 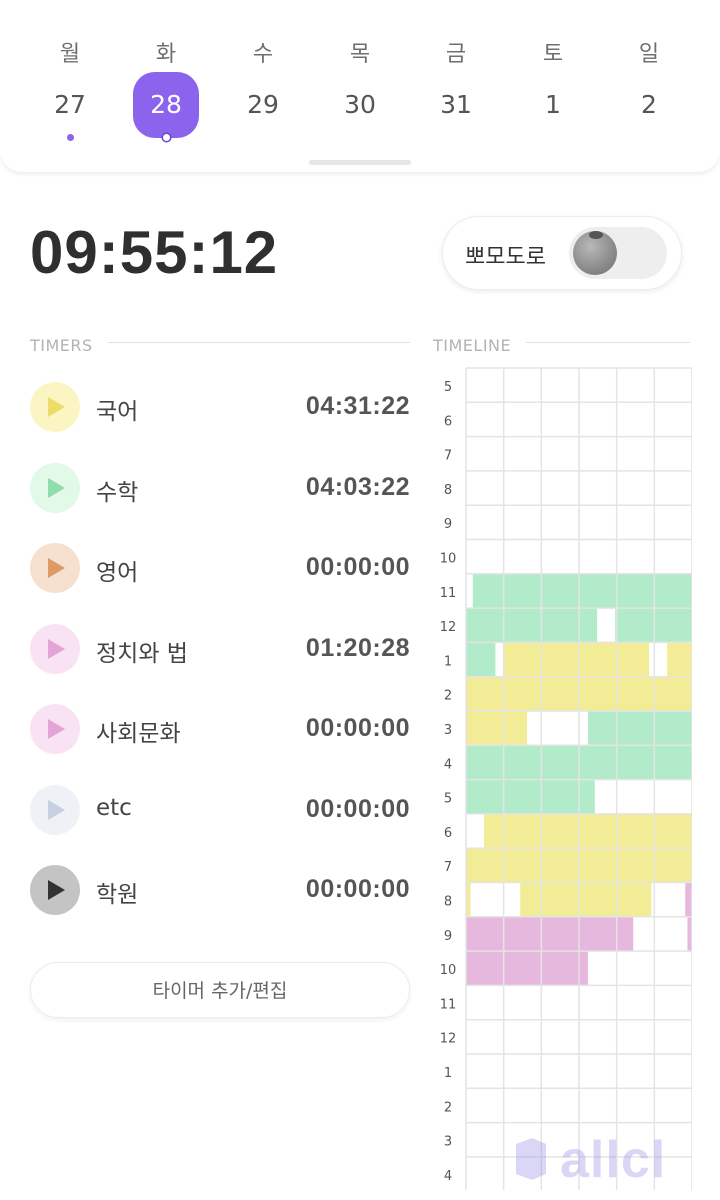 What do you see at coordinates (70, 104) in the screenshot?
I see `day-number: 27` at bounding box center [70, 104].